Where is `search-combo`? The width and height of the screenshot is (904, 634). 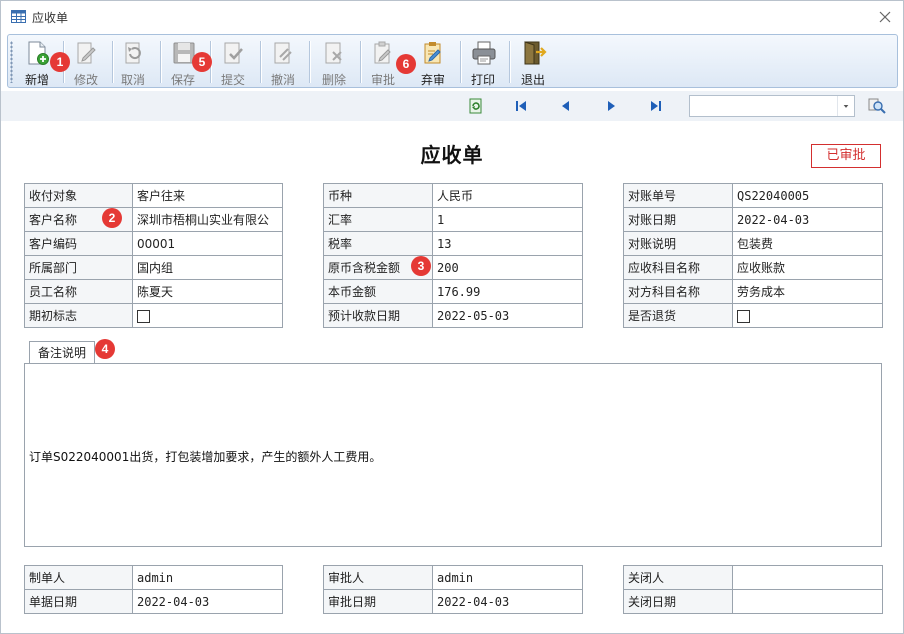
search-combo is located at coordinates (772, 106).